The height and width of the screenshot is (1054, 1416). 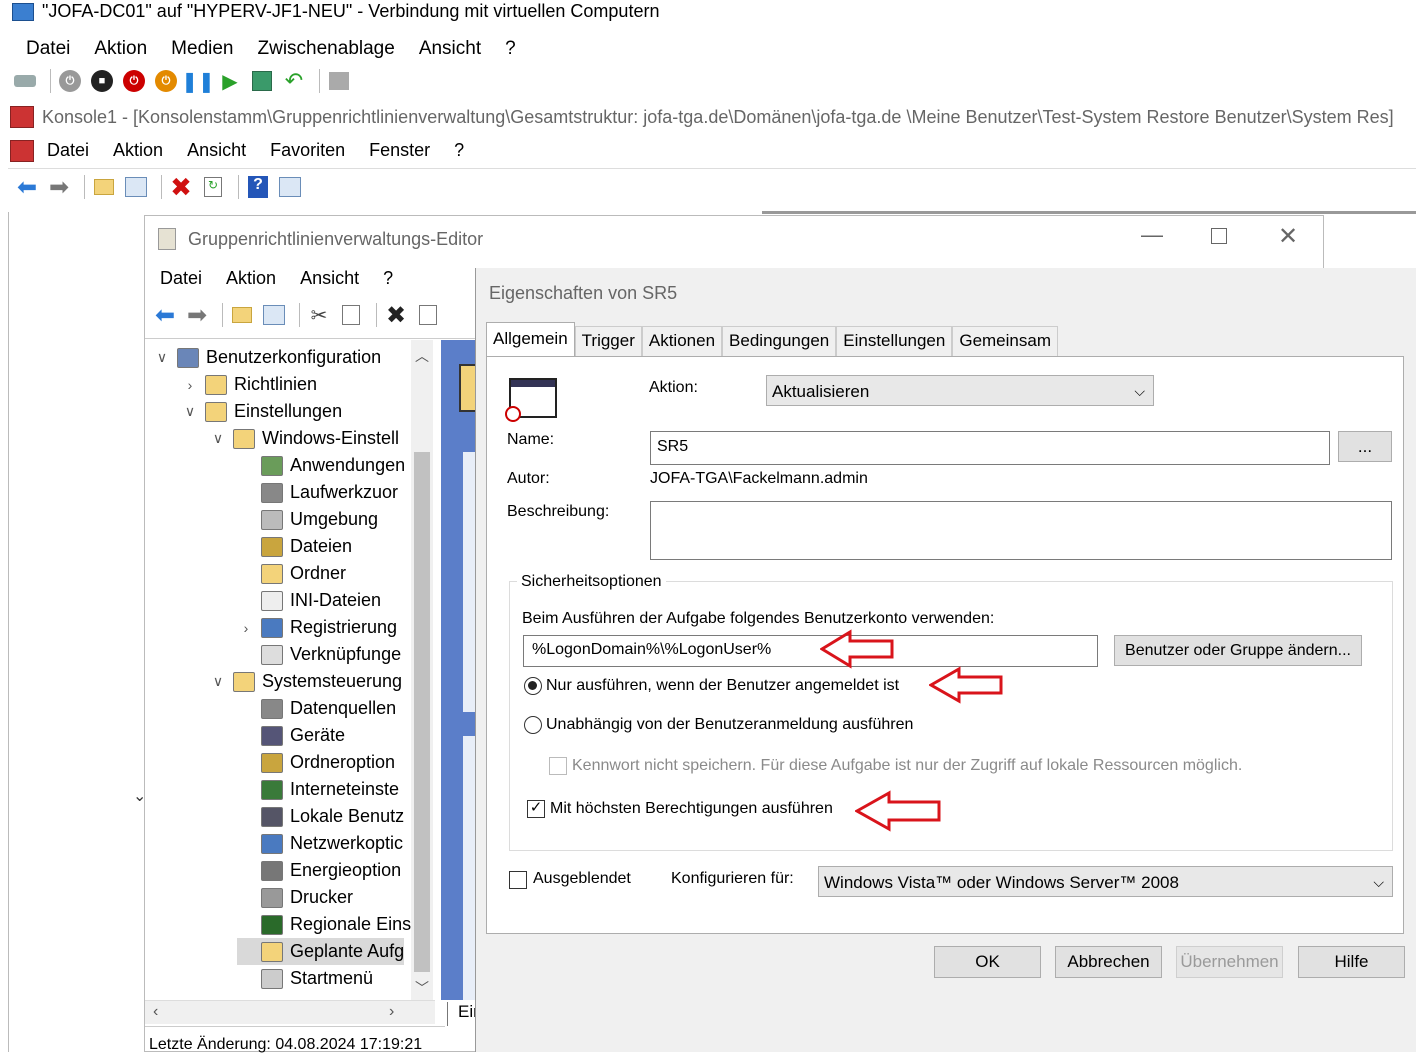 I want to click on hidden-checkbox, so click(x=518, y=880).